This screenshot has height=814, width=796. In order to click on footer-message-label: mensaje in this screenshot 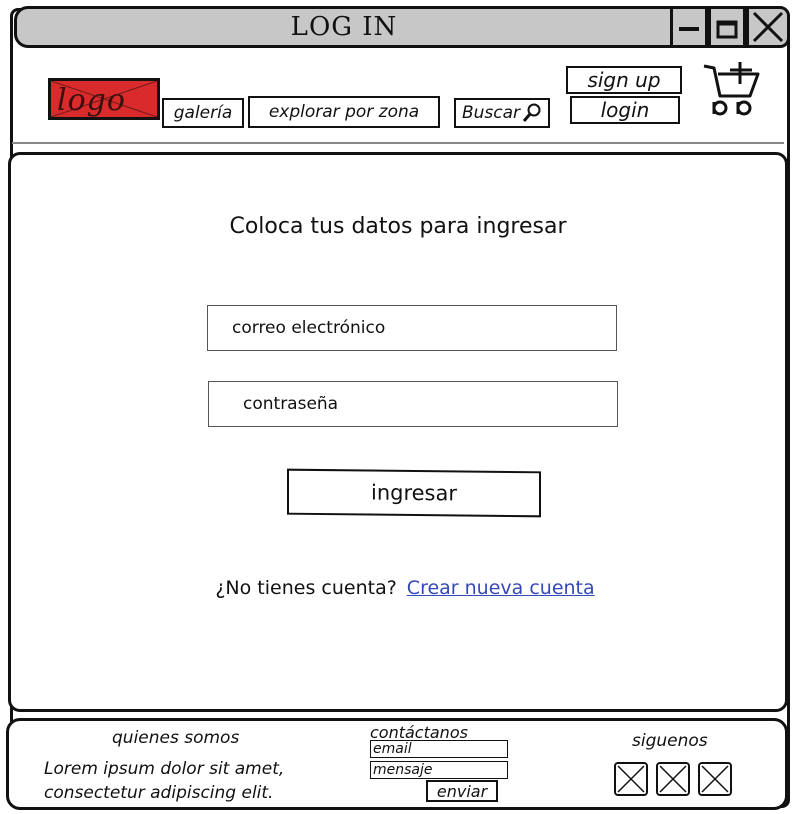, I will do `click(403, 770)`.